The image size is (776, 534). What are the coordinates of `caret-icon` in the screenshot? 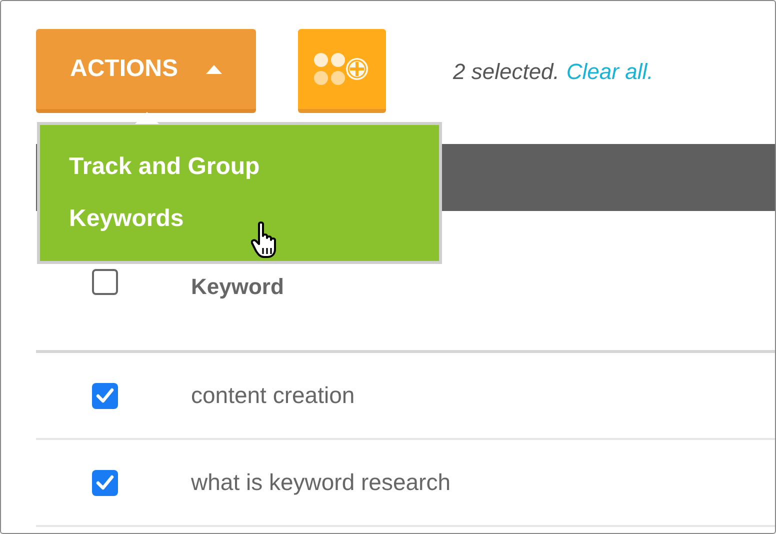 It's located at (214, 69).